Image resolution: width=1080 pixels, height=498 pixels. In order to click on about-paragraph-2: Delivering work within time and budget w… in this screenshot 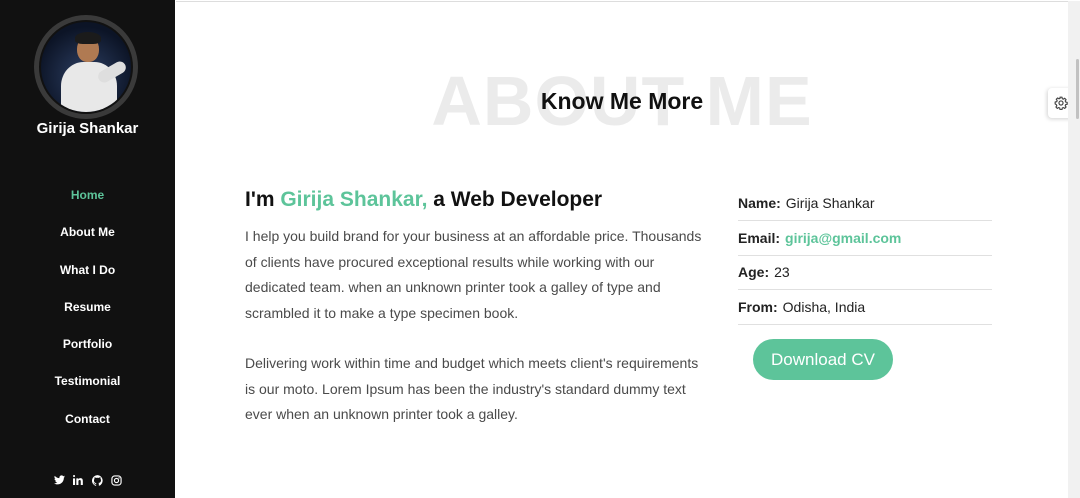, I will do `click(472, 388)`.